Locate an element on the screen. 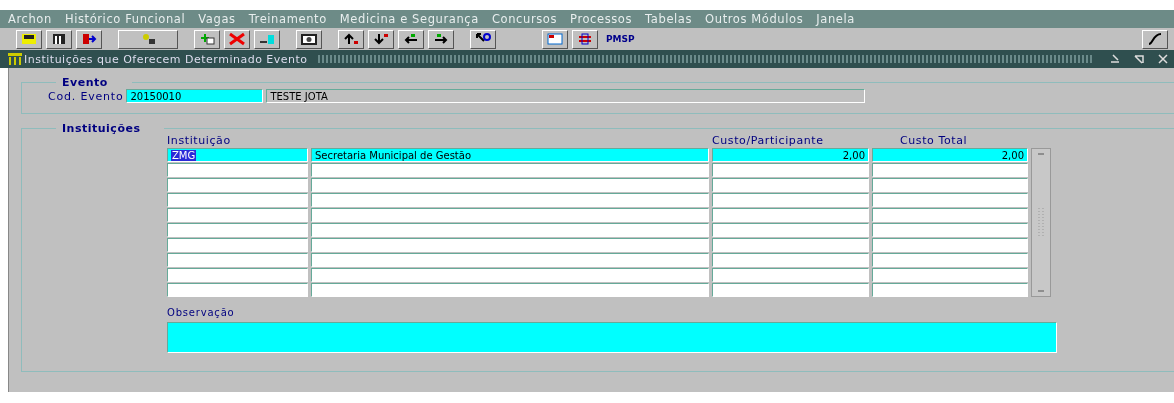 The width and height of the screenshot is (1174, 403). code-field: 20150010 is located at coordinates (195, 96).